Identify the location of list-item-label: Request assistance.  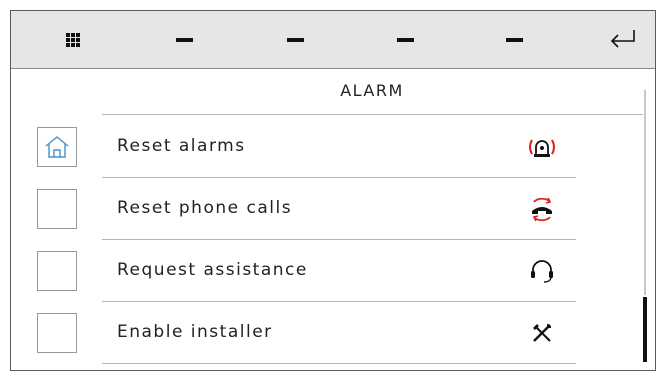
(212, 270).